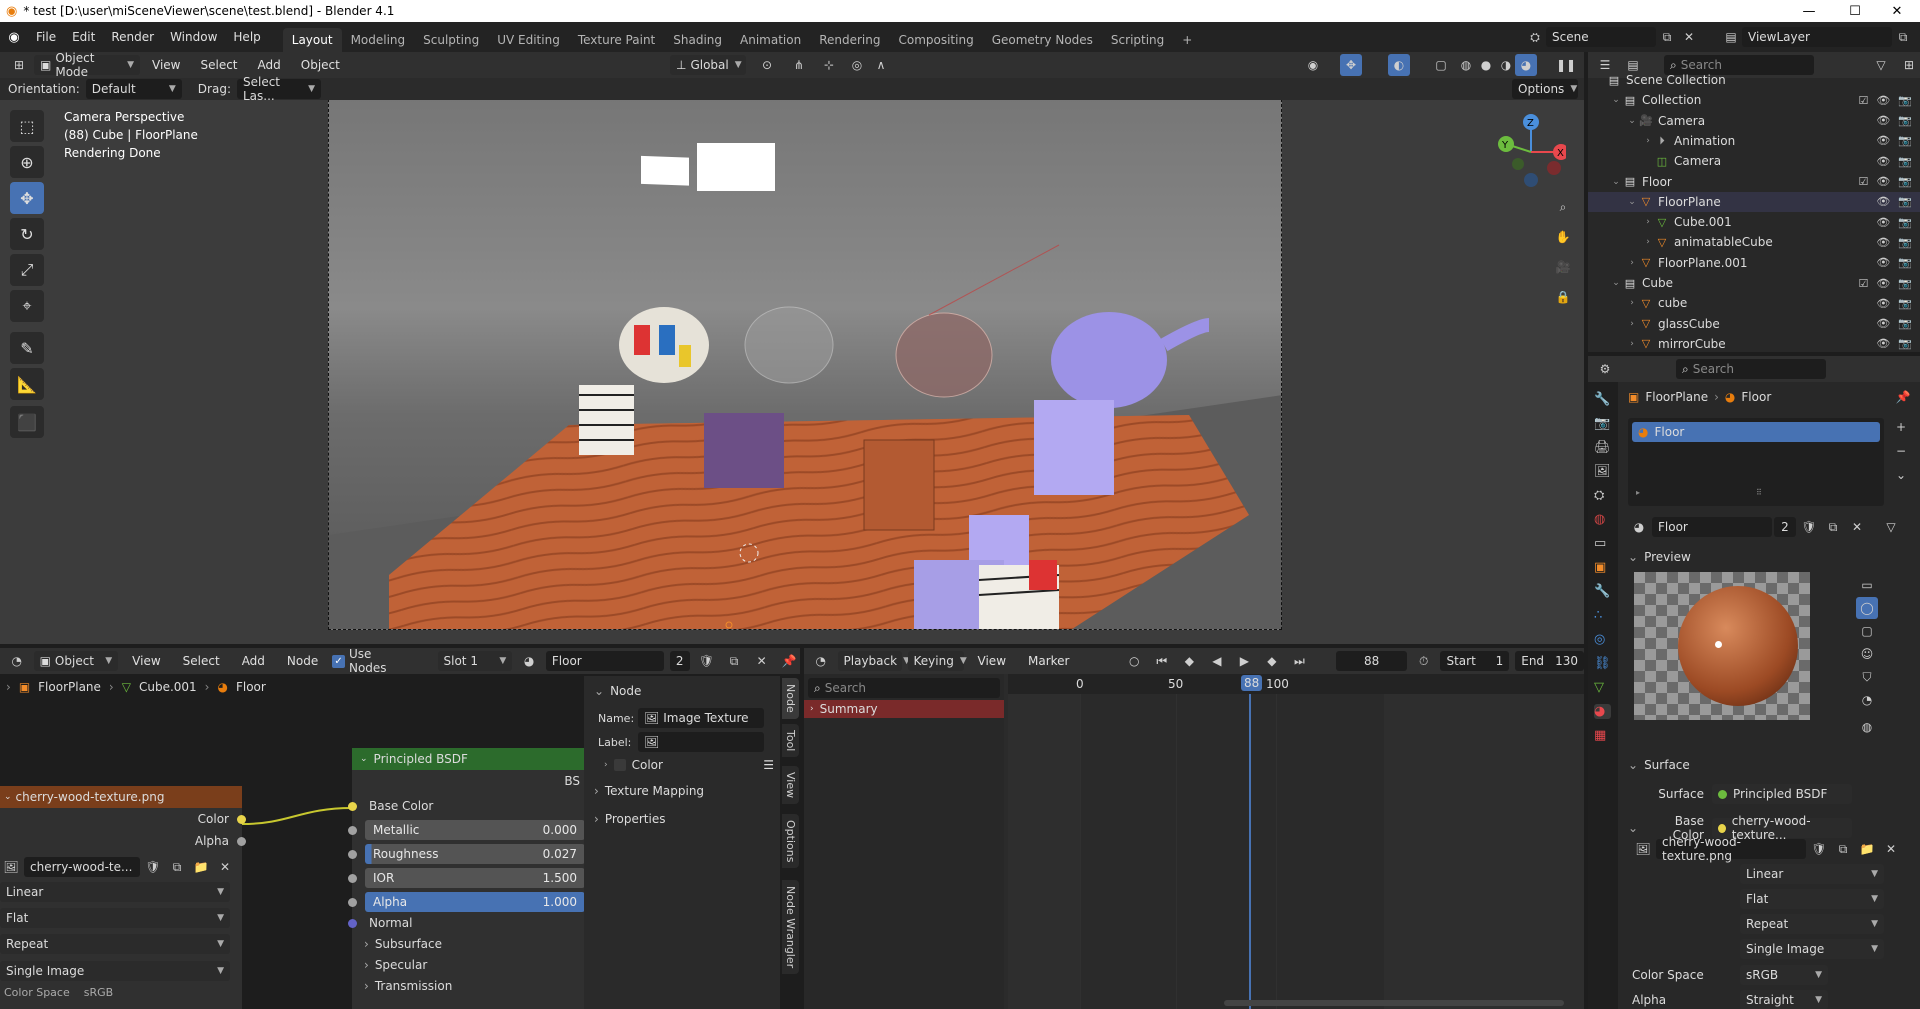  I want to click on material-name-field: Floor, so click(1712, 527).